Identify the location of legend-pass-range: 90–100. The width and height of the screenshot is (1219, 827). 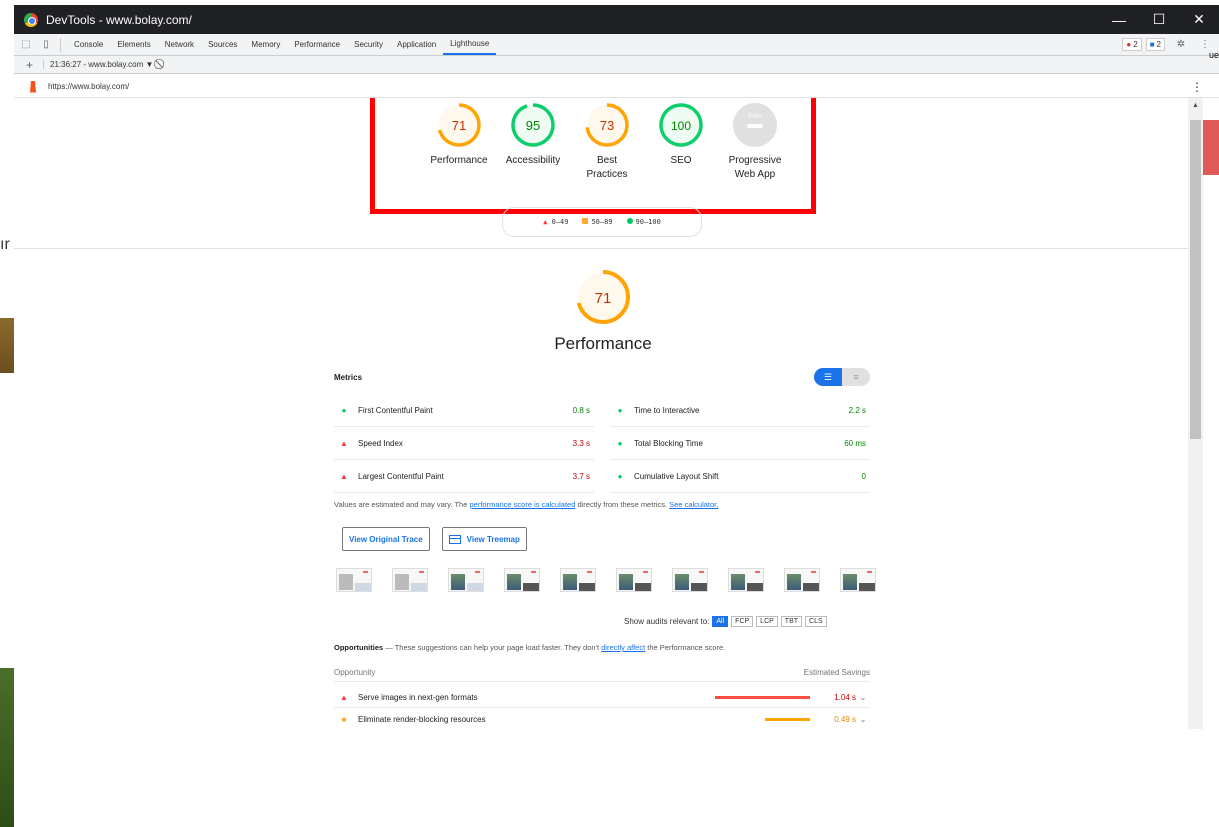
(648, 222).